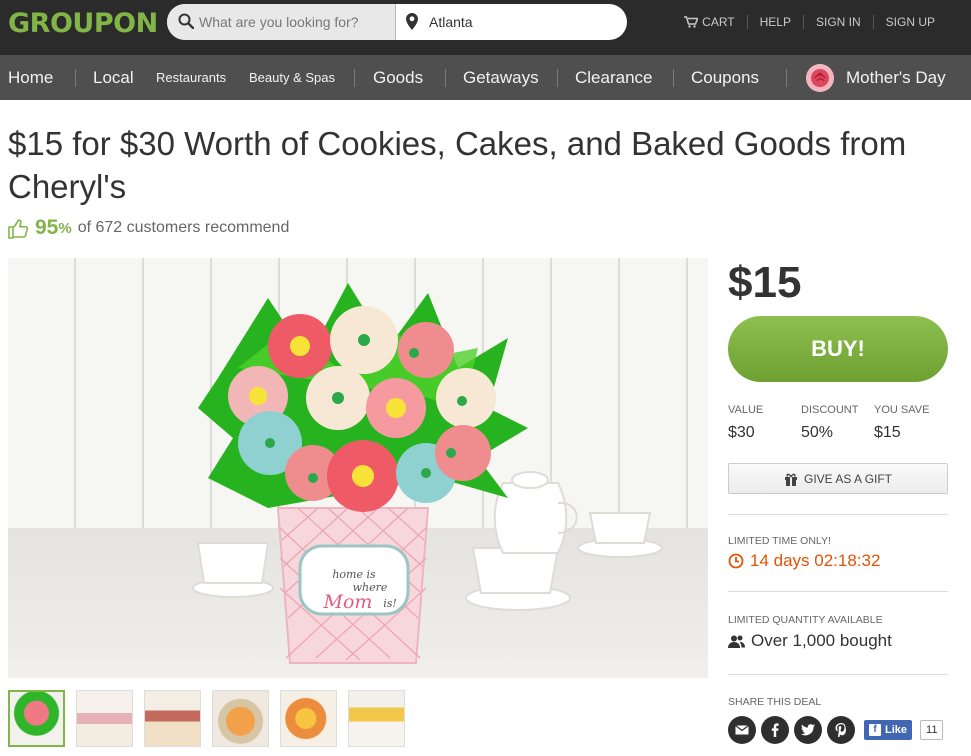 The image size is (971, 756). I want to click on search-field, so click(281, 22).